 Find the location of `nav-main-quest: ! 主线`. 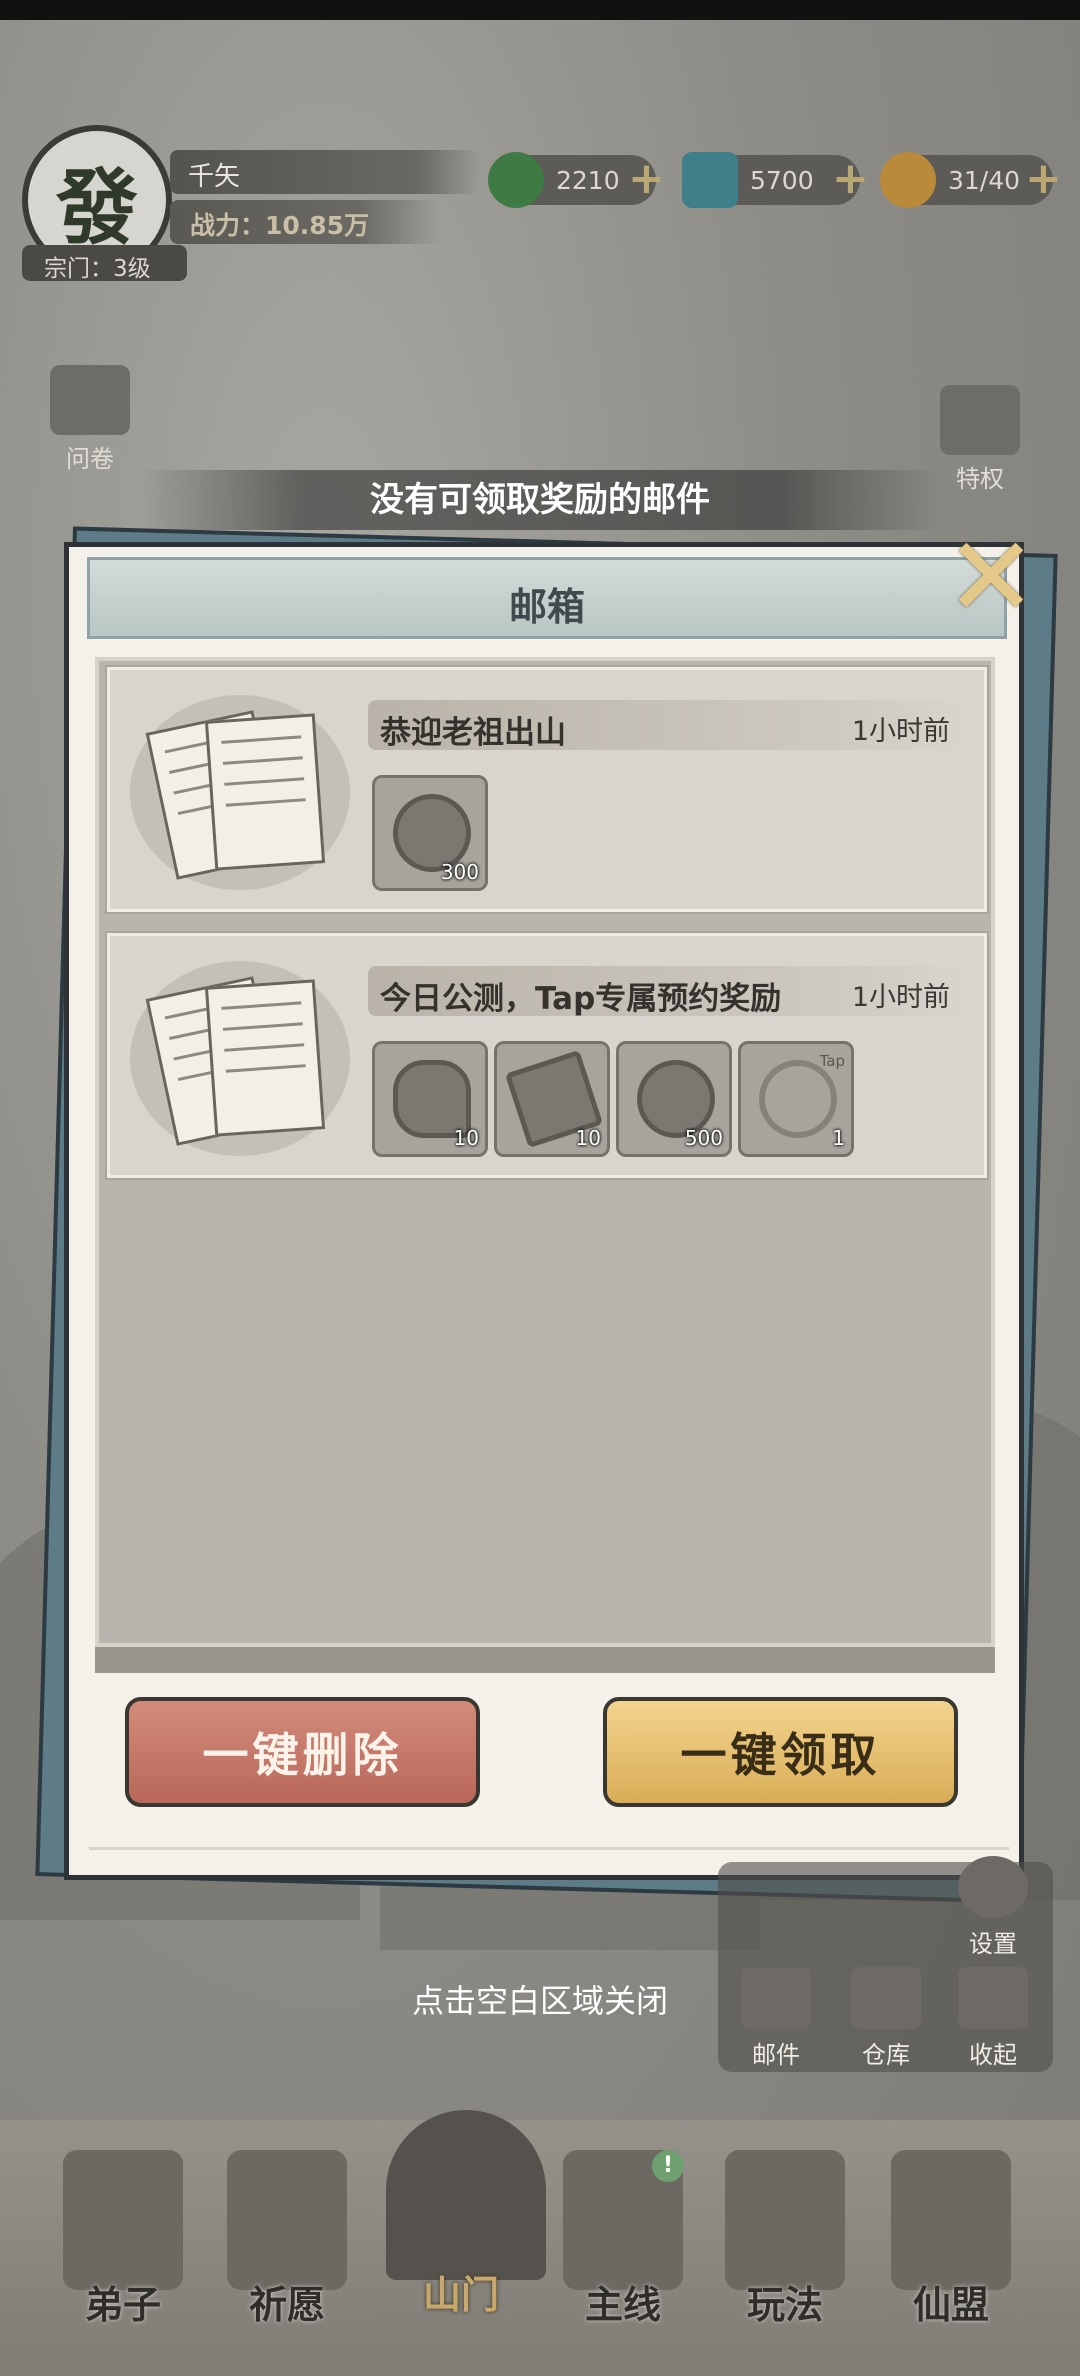

nav-main-quest: ! 主线 is located at coordinates (623, 2239).